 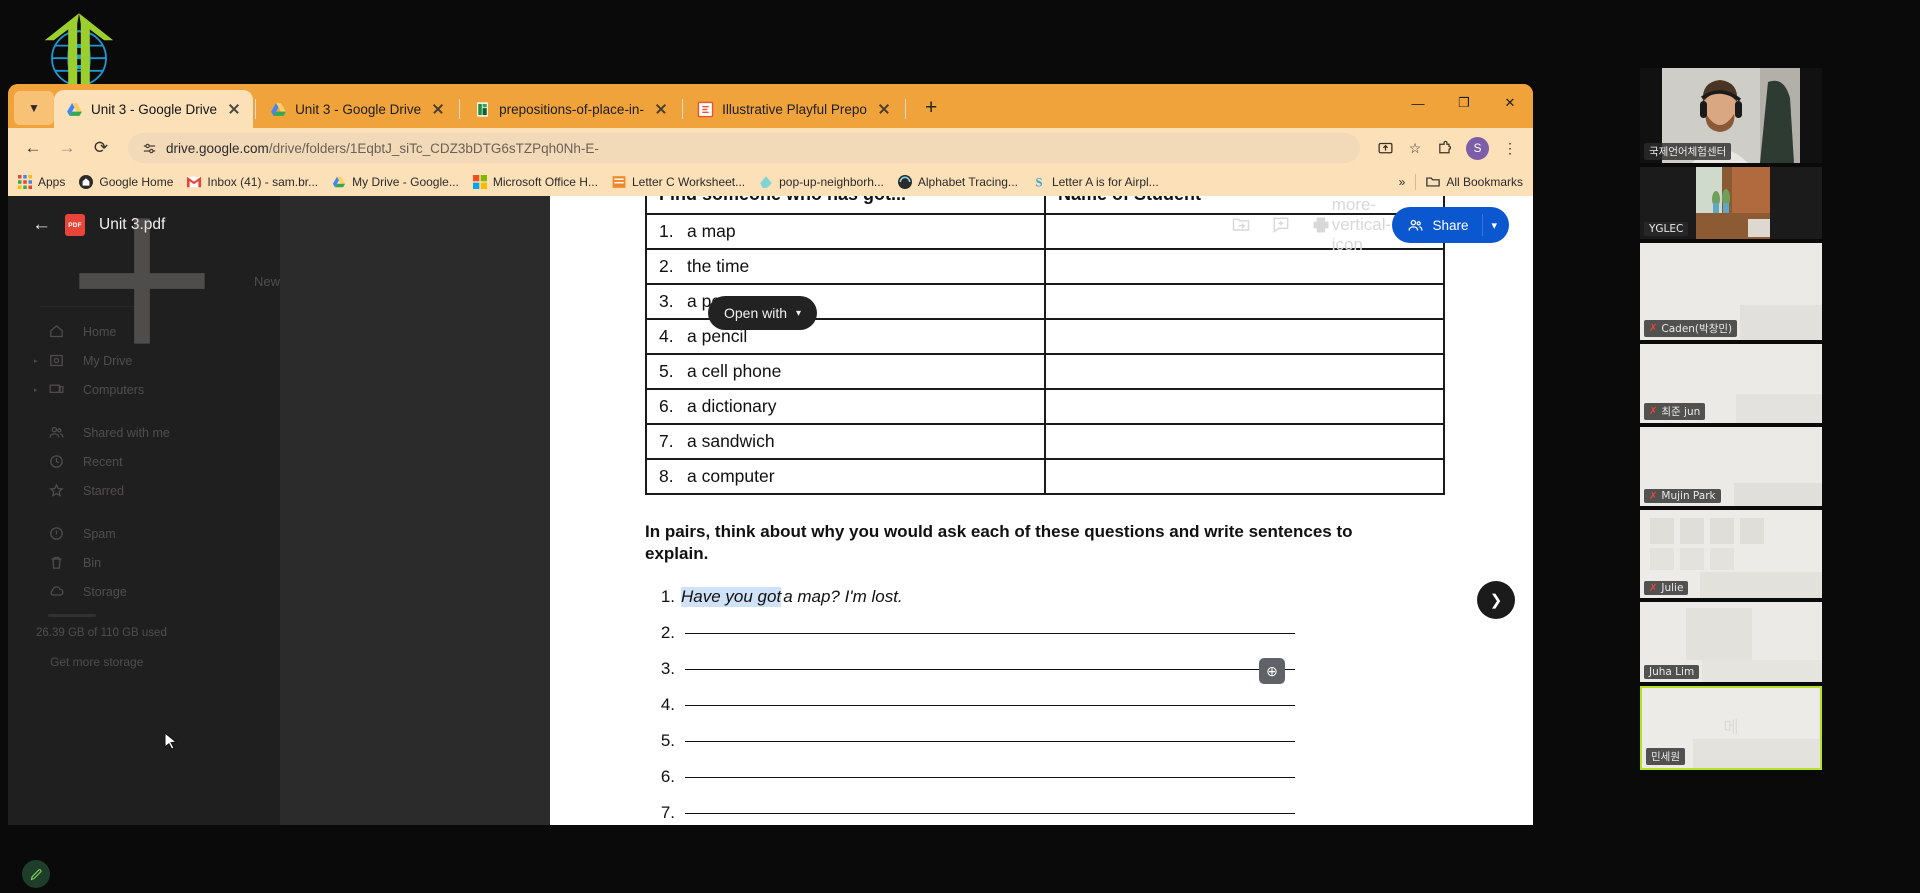 I want to click on sidebar-item-spam: Spam, so click(x=144, y=533).